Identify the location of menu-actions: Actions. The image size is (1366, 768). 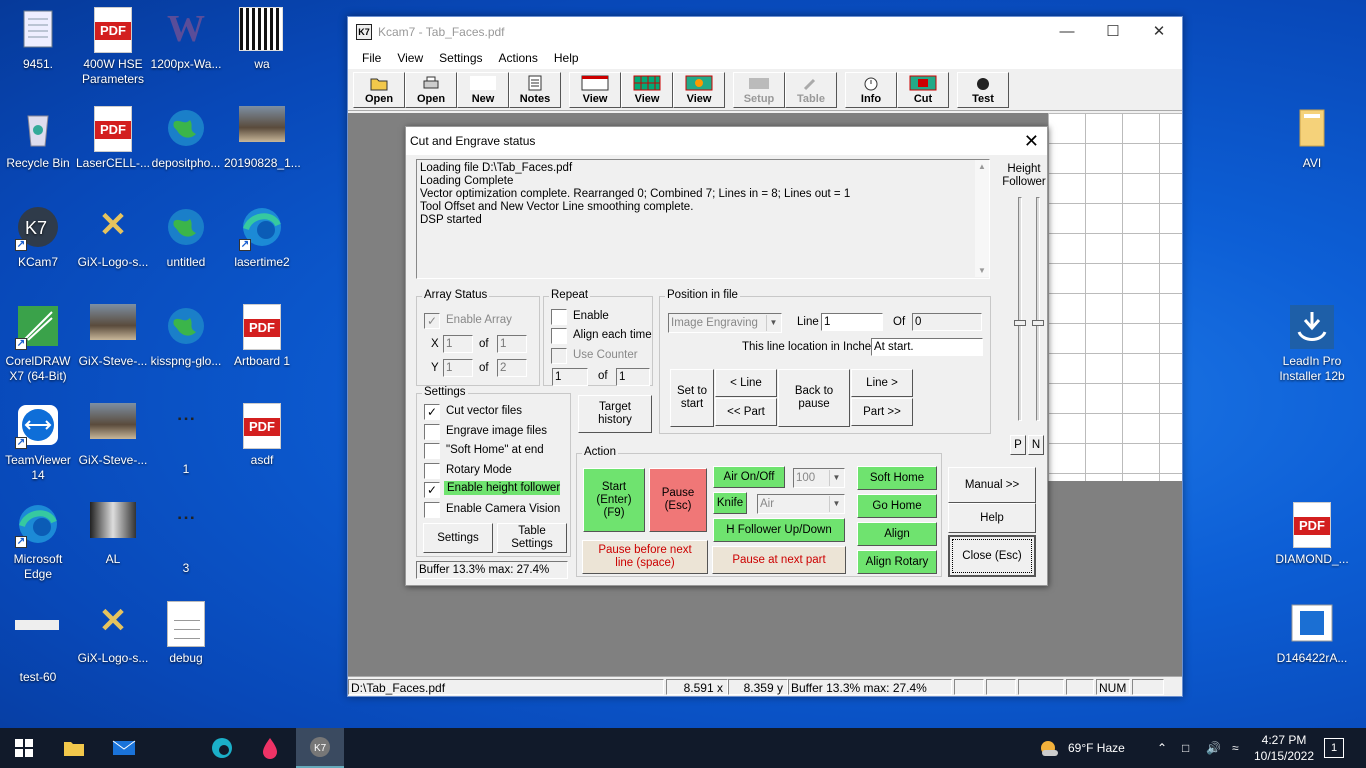
(518, 58).